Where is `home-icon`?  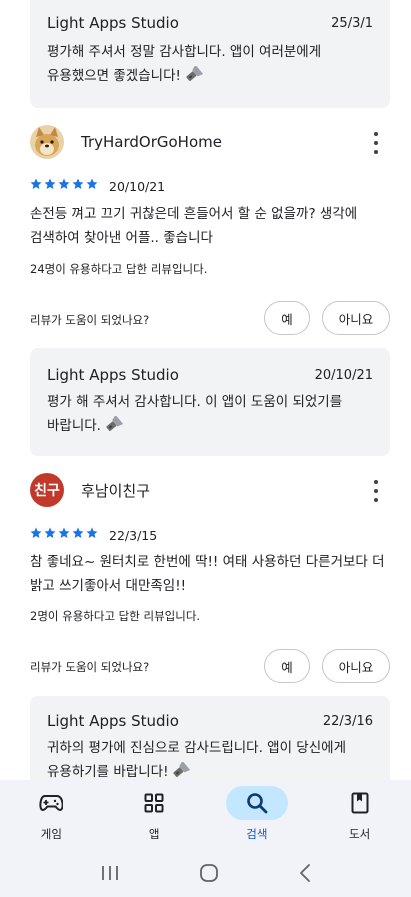 home-icon is located at coordinates (209, 875).